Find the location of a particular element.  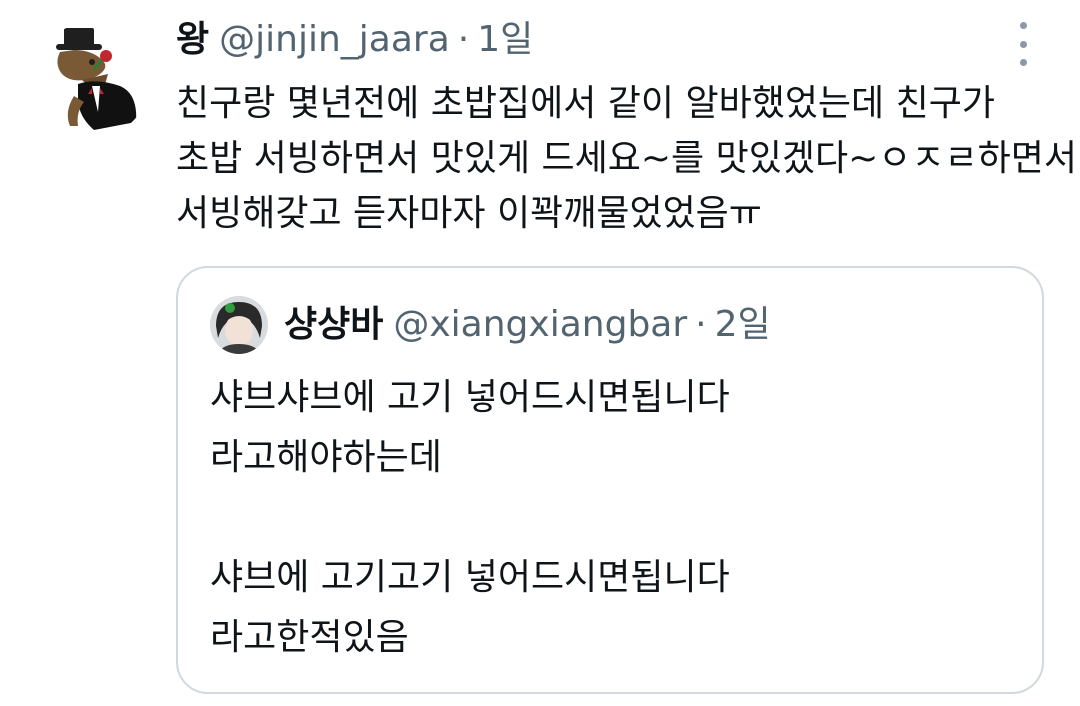

quoted-text-line: 라고해야하는데 is located at coordinates (326, 457).